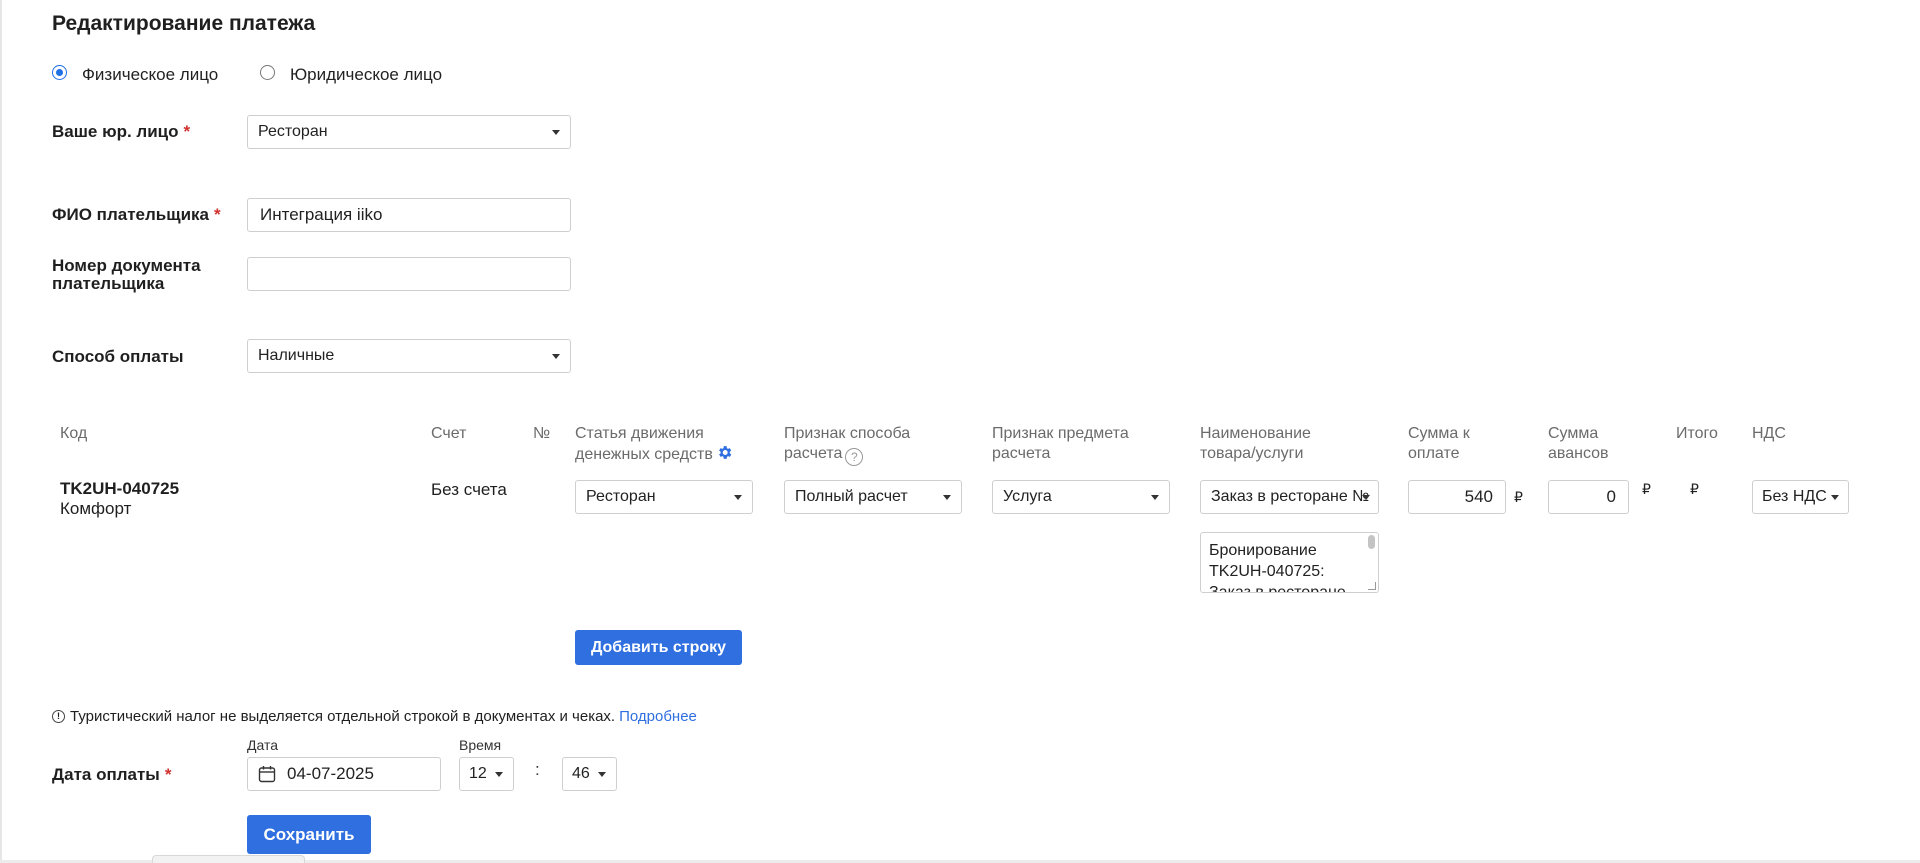 The image size is (1920, 863). Describe the element at coordinates (106, 774) in the screenshot. I see `payment-date-label-text: Дата оплаты` at that location.